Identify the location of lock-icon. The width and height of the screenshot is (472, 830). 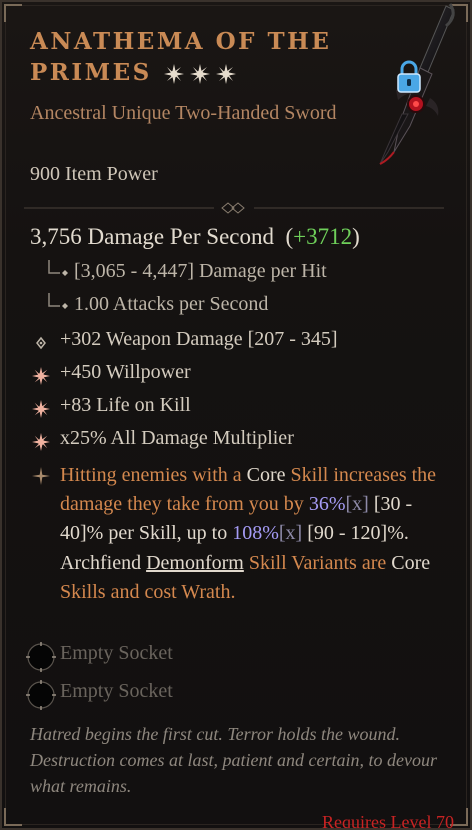
(409, 77).